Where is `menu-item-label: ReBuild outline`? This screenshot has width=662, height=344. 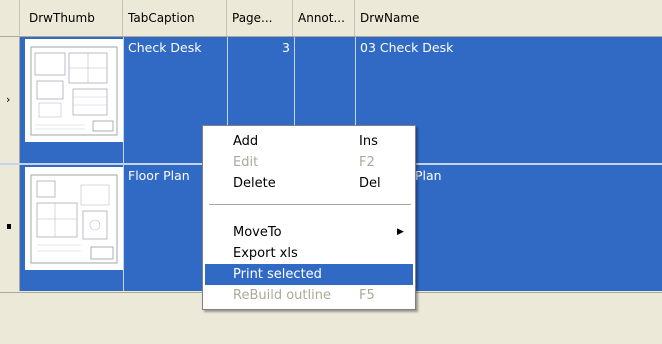
menu-item-label: ReBuild outline is located at coordinates (282, 295).